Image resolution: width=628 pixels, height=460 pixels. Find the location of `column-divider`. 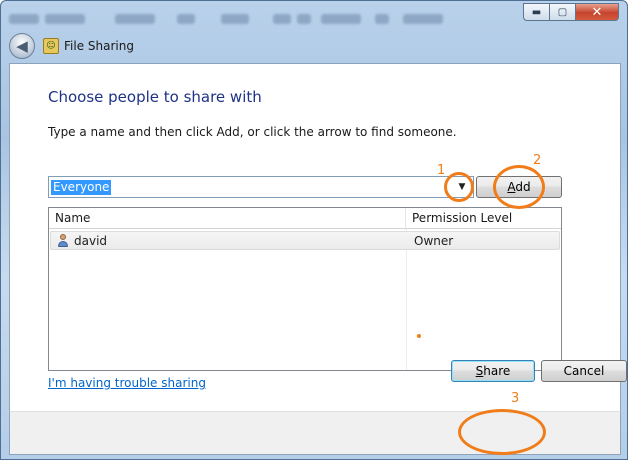

column-divider is located at coordinates (406, 299).